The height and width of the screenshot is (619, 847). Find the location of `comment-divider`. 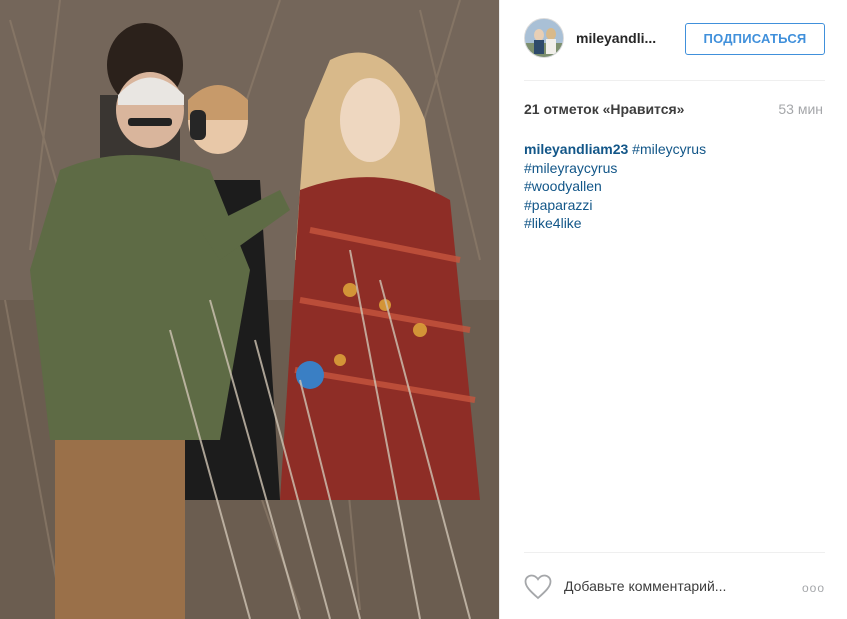

comment-divider is located at coordinates (674, 552).